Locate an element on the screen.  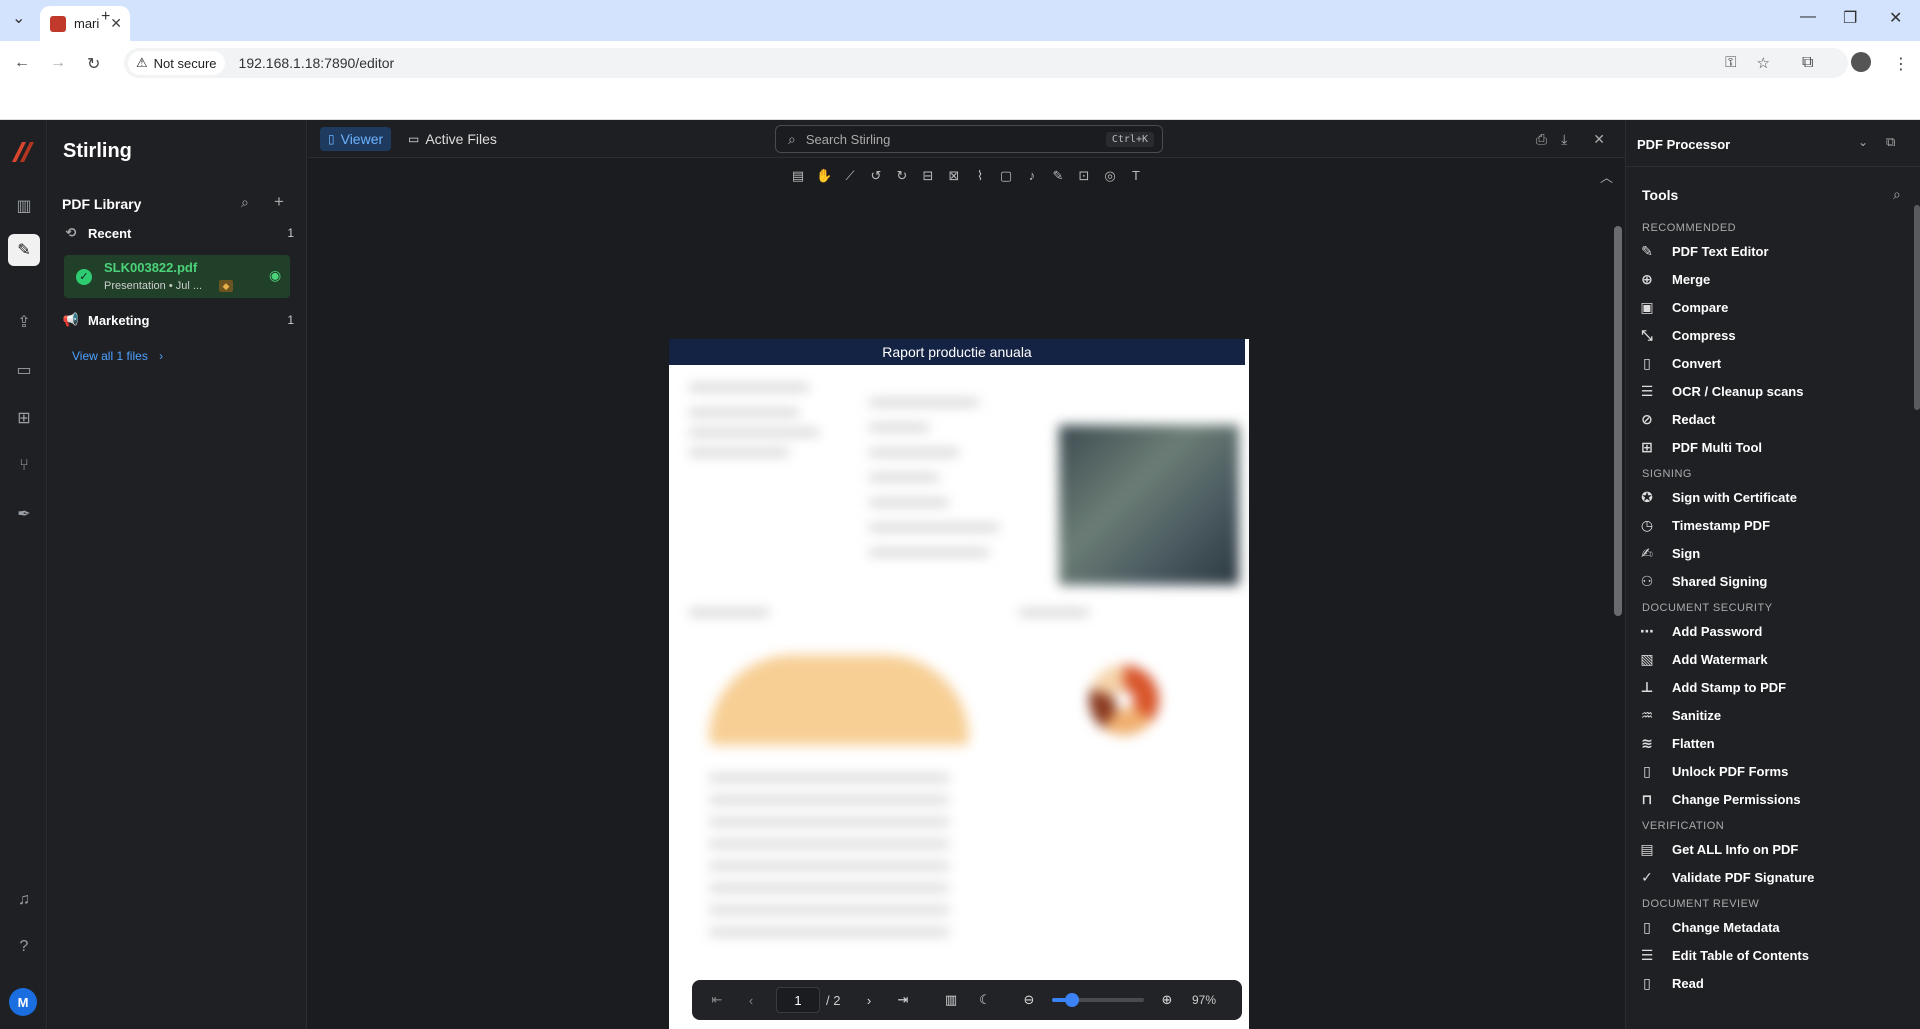
library-search-icon: ⌕ is located at coordinates (245, 202).